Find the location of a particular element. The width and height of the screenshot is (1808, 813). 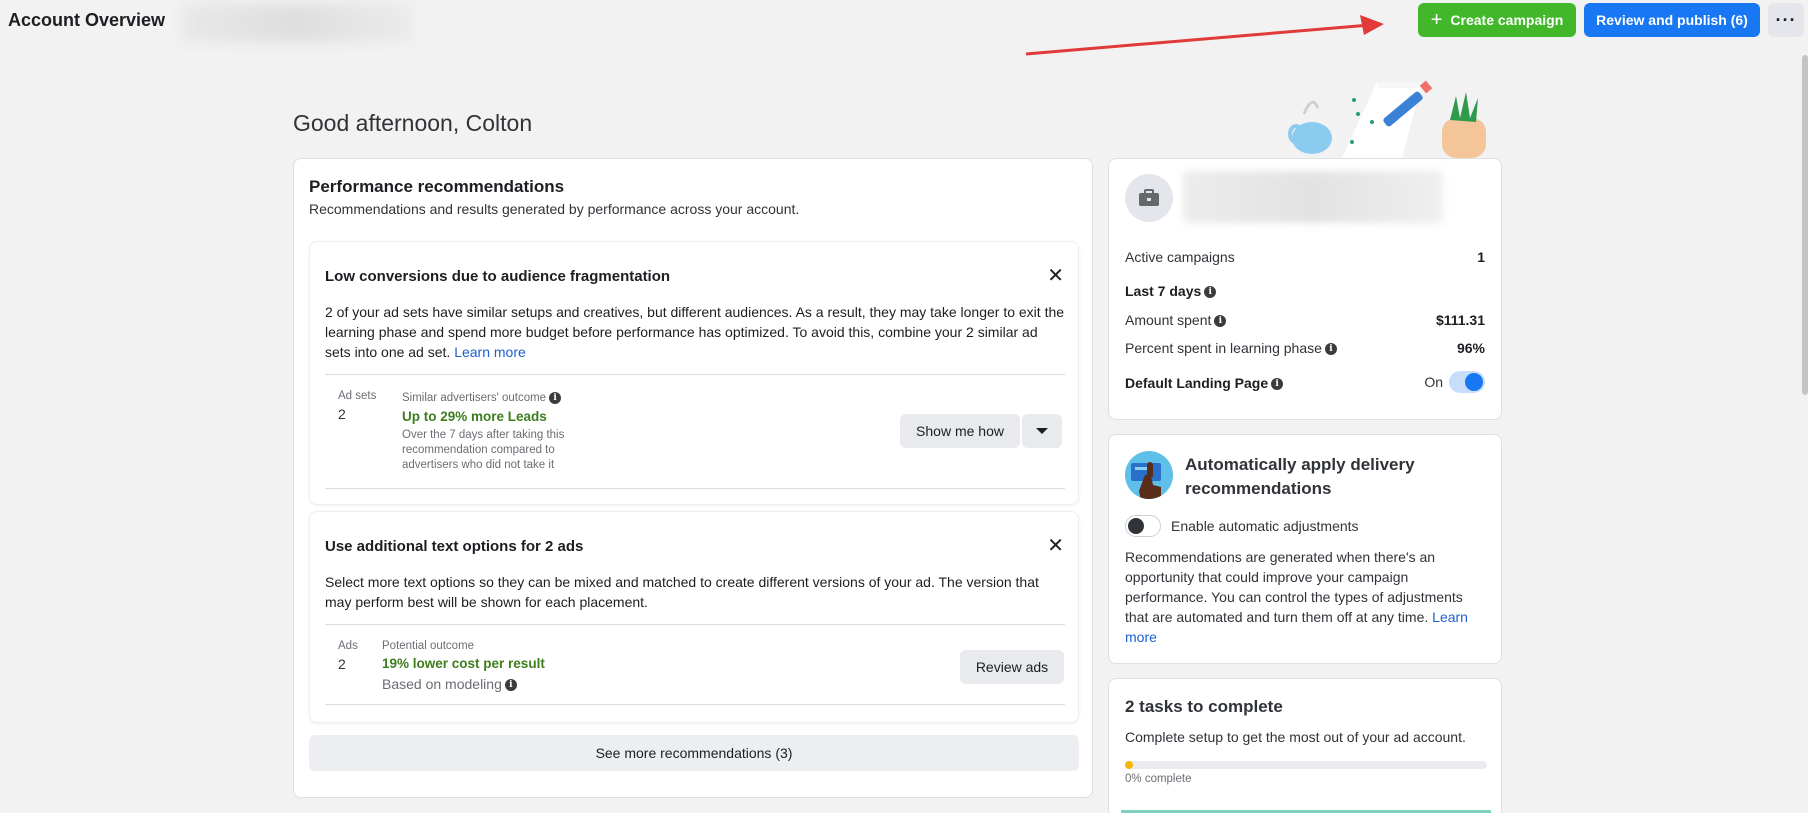

show-me-how-button: Show me how is located at coordinates (960, 431).